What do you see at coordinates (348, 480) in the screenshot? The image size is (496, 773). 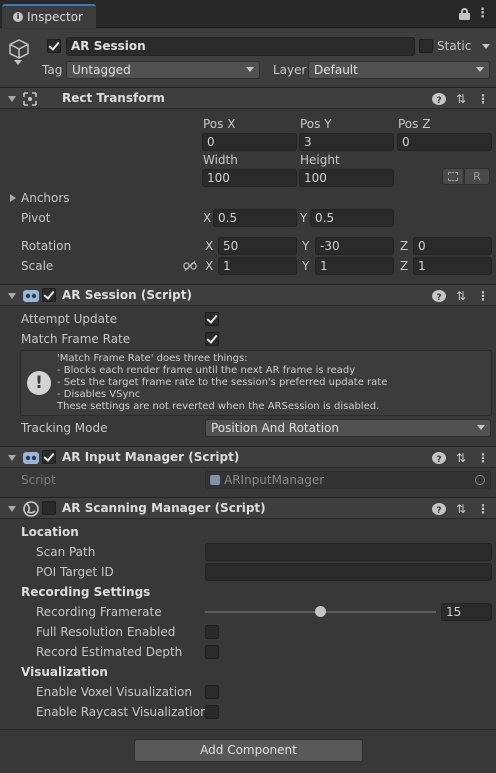 I see `script-object-field: ARInputManager` at bounding box center [348, 480].